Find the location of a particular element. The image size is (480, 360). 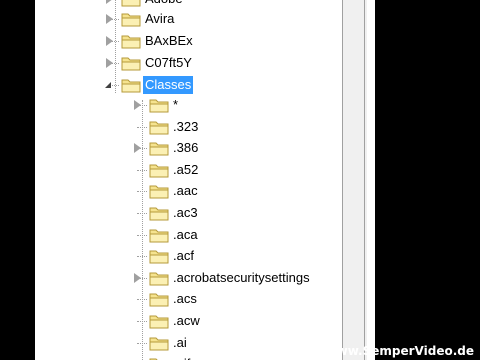

tree-item-c07ft5y: C07ft5Y is located at coordinates (185, 63).